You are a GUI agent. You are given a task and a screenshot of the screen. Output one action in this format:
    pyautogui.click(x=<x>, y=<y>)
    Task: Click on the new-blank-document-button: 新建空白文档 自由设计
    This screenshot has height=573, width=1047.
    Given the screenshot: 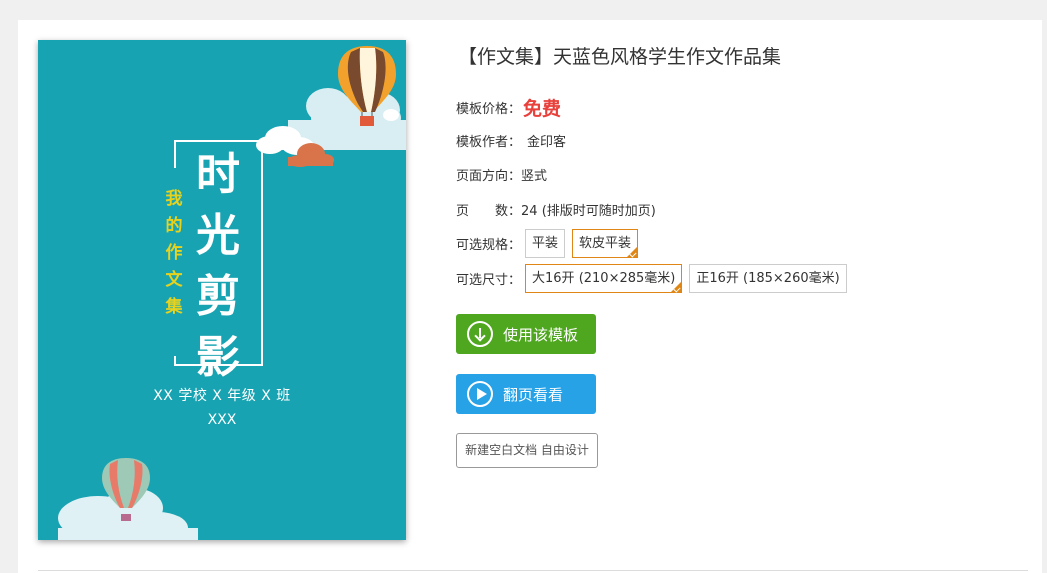 What is the action you would take?
    pyautogui.click(x=527, y=450)
    